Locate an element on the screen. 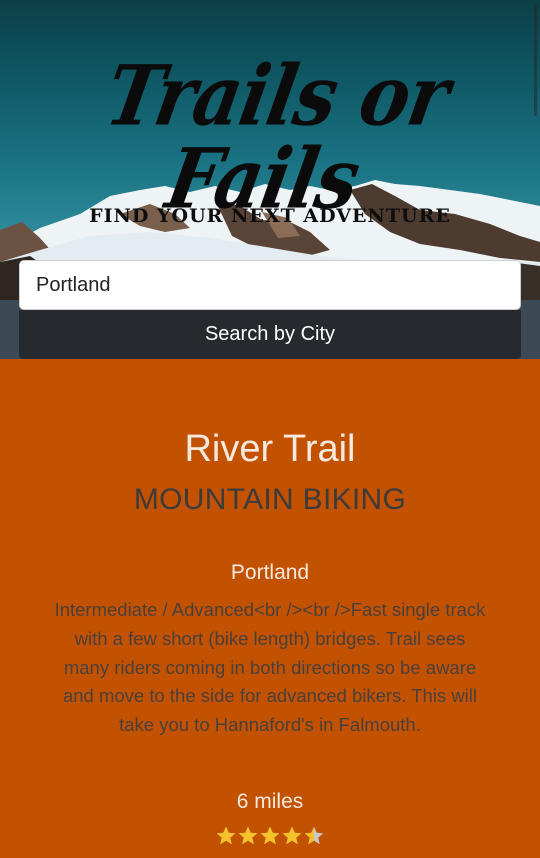 The width and height of the screenshot is (540, 858). search-by-city-button: Search by City is located at coordinates (270, 334).